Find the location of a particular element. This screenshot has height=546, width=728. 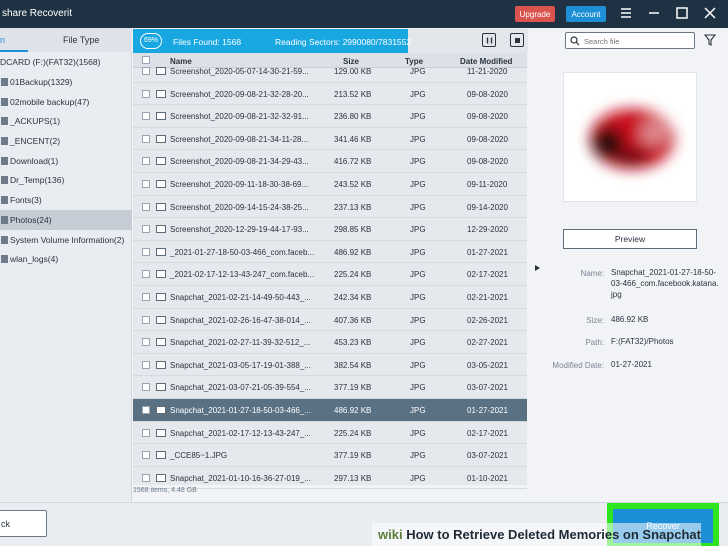

menu-icon is located at coordinates (626, 13).